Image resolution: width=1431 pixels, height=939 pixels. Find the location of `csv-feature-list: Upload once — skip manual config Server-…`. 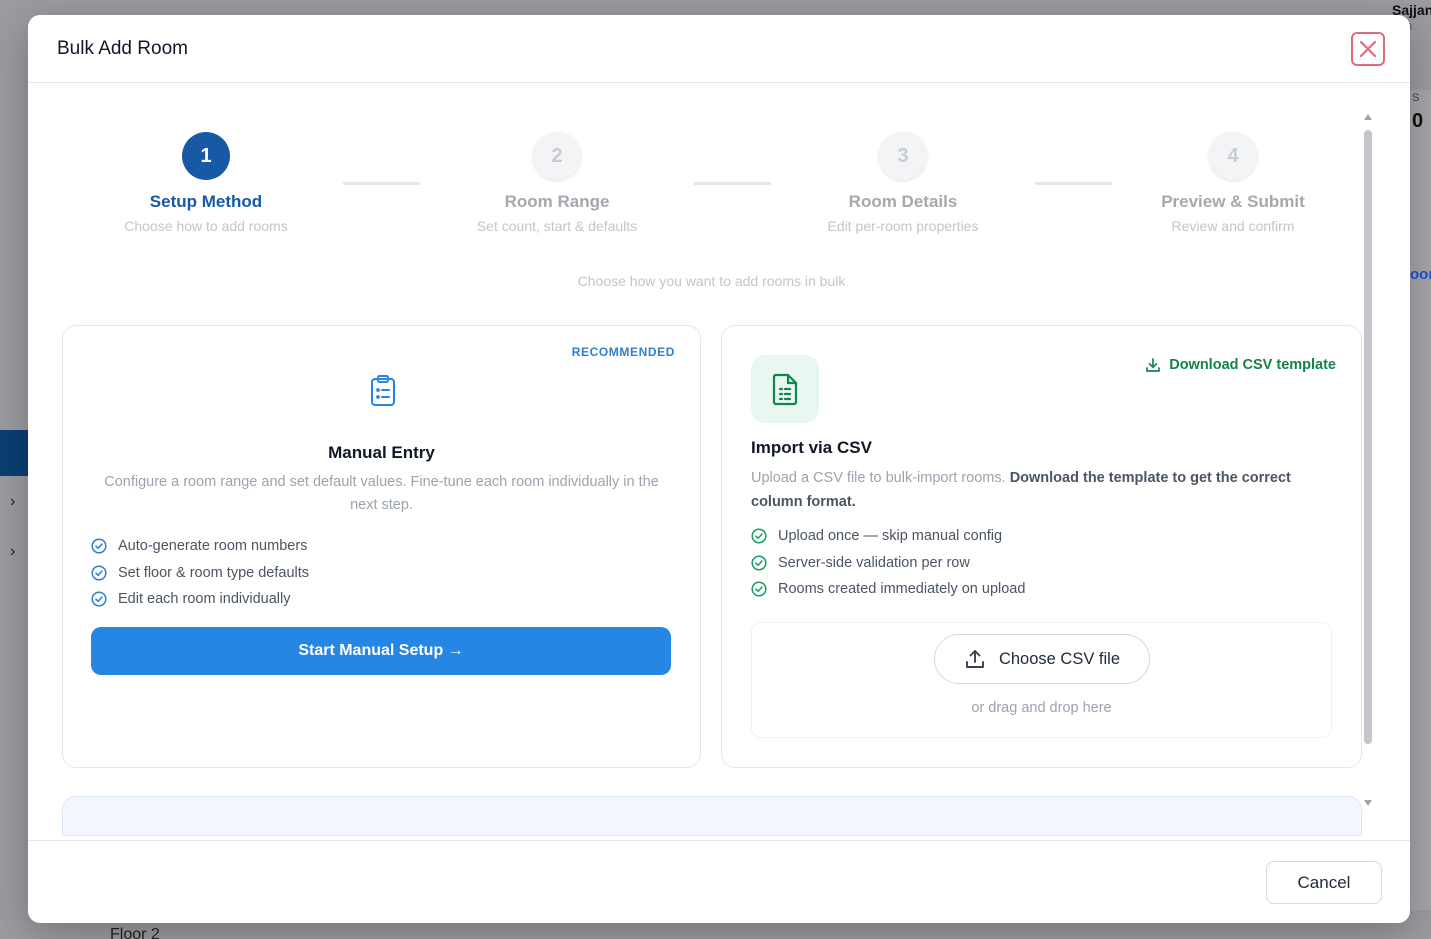

csv-feature-list: Upload once — skip manual config Server-… is located at coordinates (888, 563).